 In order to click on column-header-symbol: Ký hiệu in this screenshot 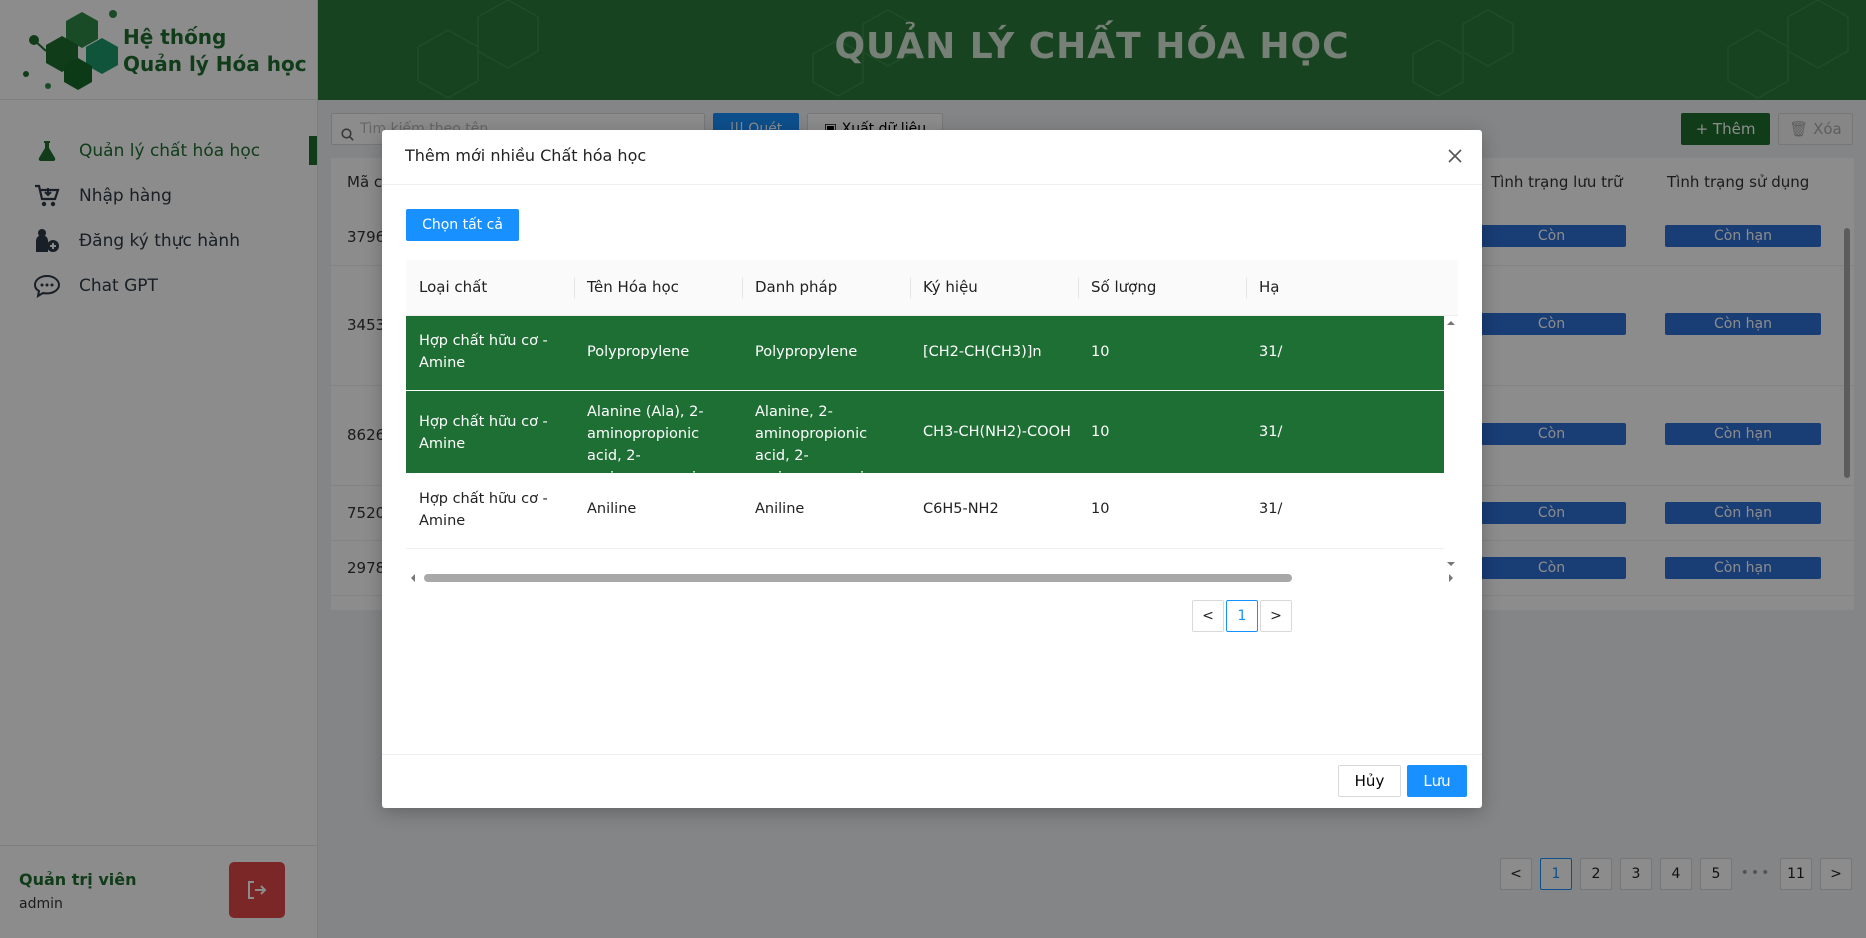, I will do `click(950, 287)`.